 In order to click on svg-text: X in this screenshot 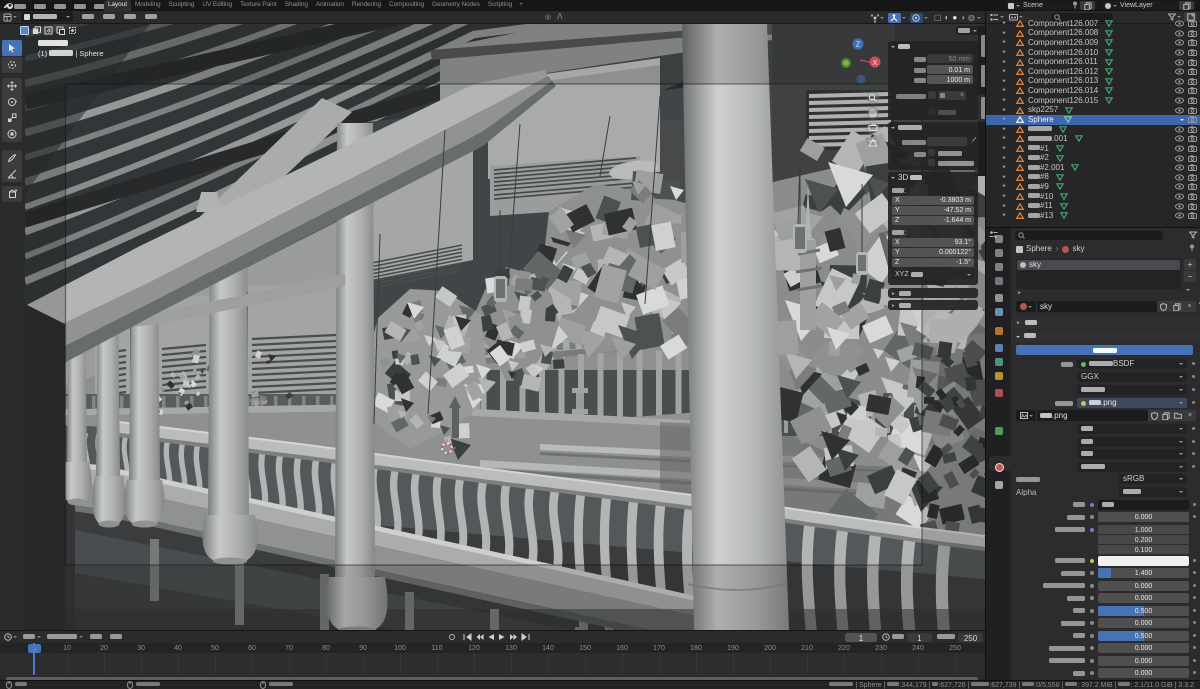, I will do `click(875, 63)`.